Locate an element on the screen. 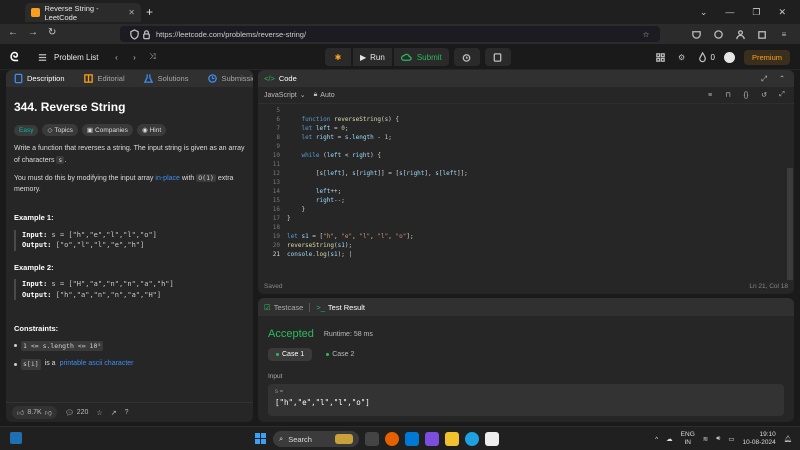 The width and height of the screenshot is (800, 450). expand-icon: ⤢ is located at coordinates (782, 95).